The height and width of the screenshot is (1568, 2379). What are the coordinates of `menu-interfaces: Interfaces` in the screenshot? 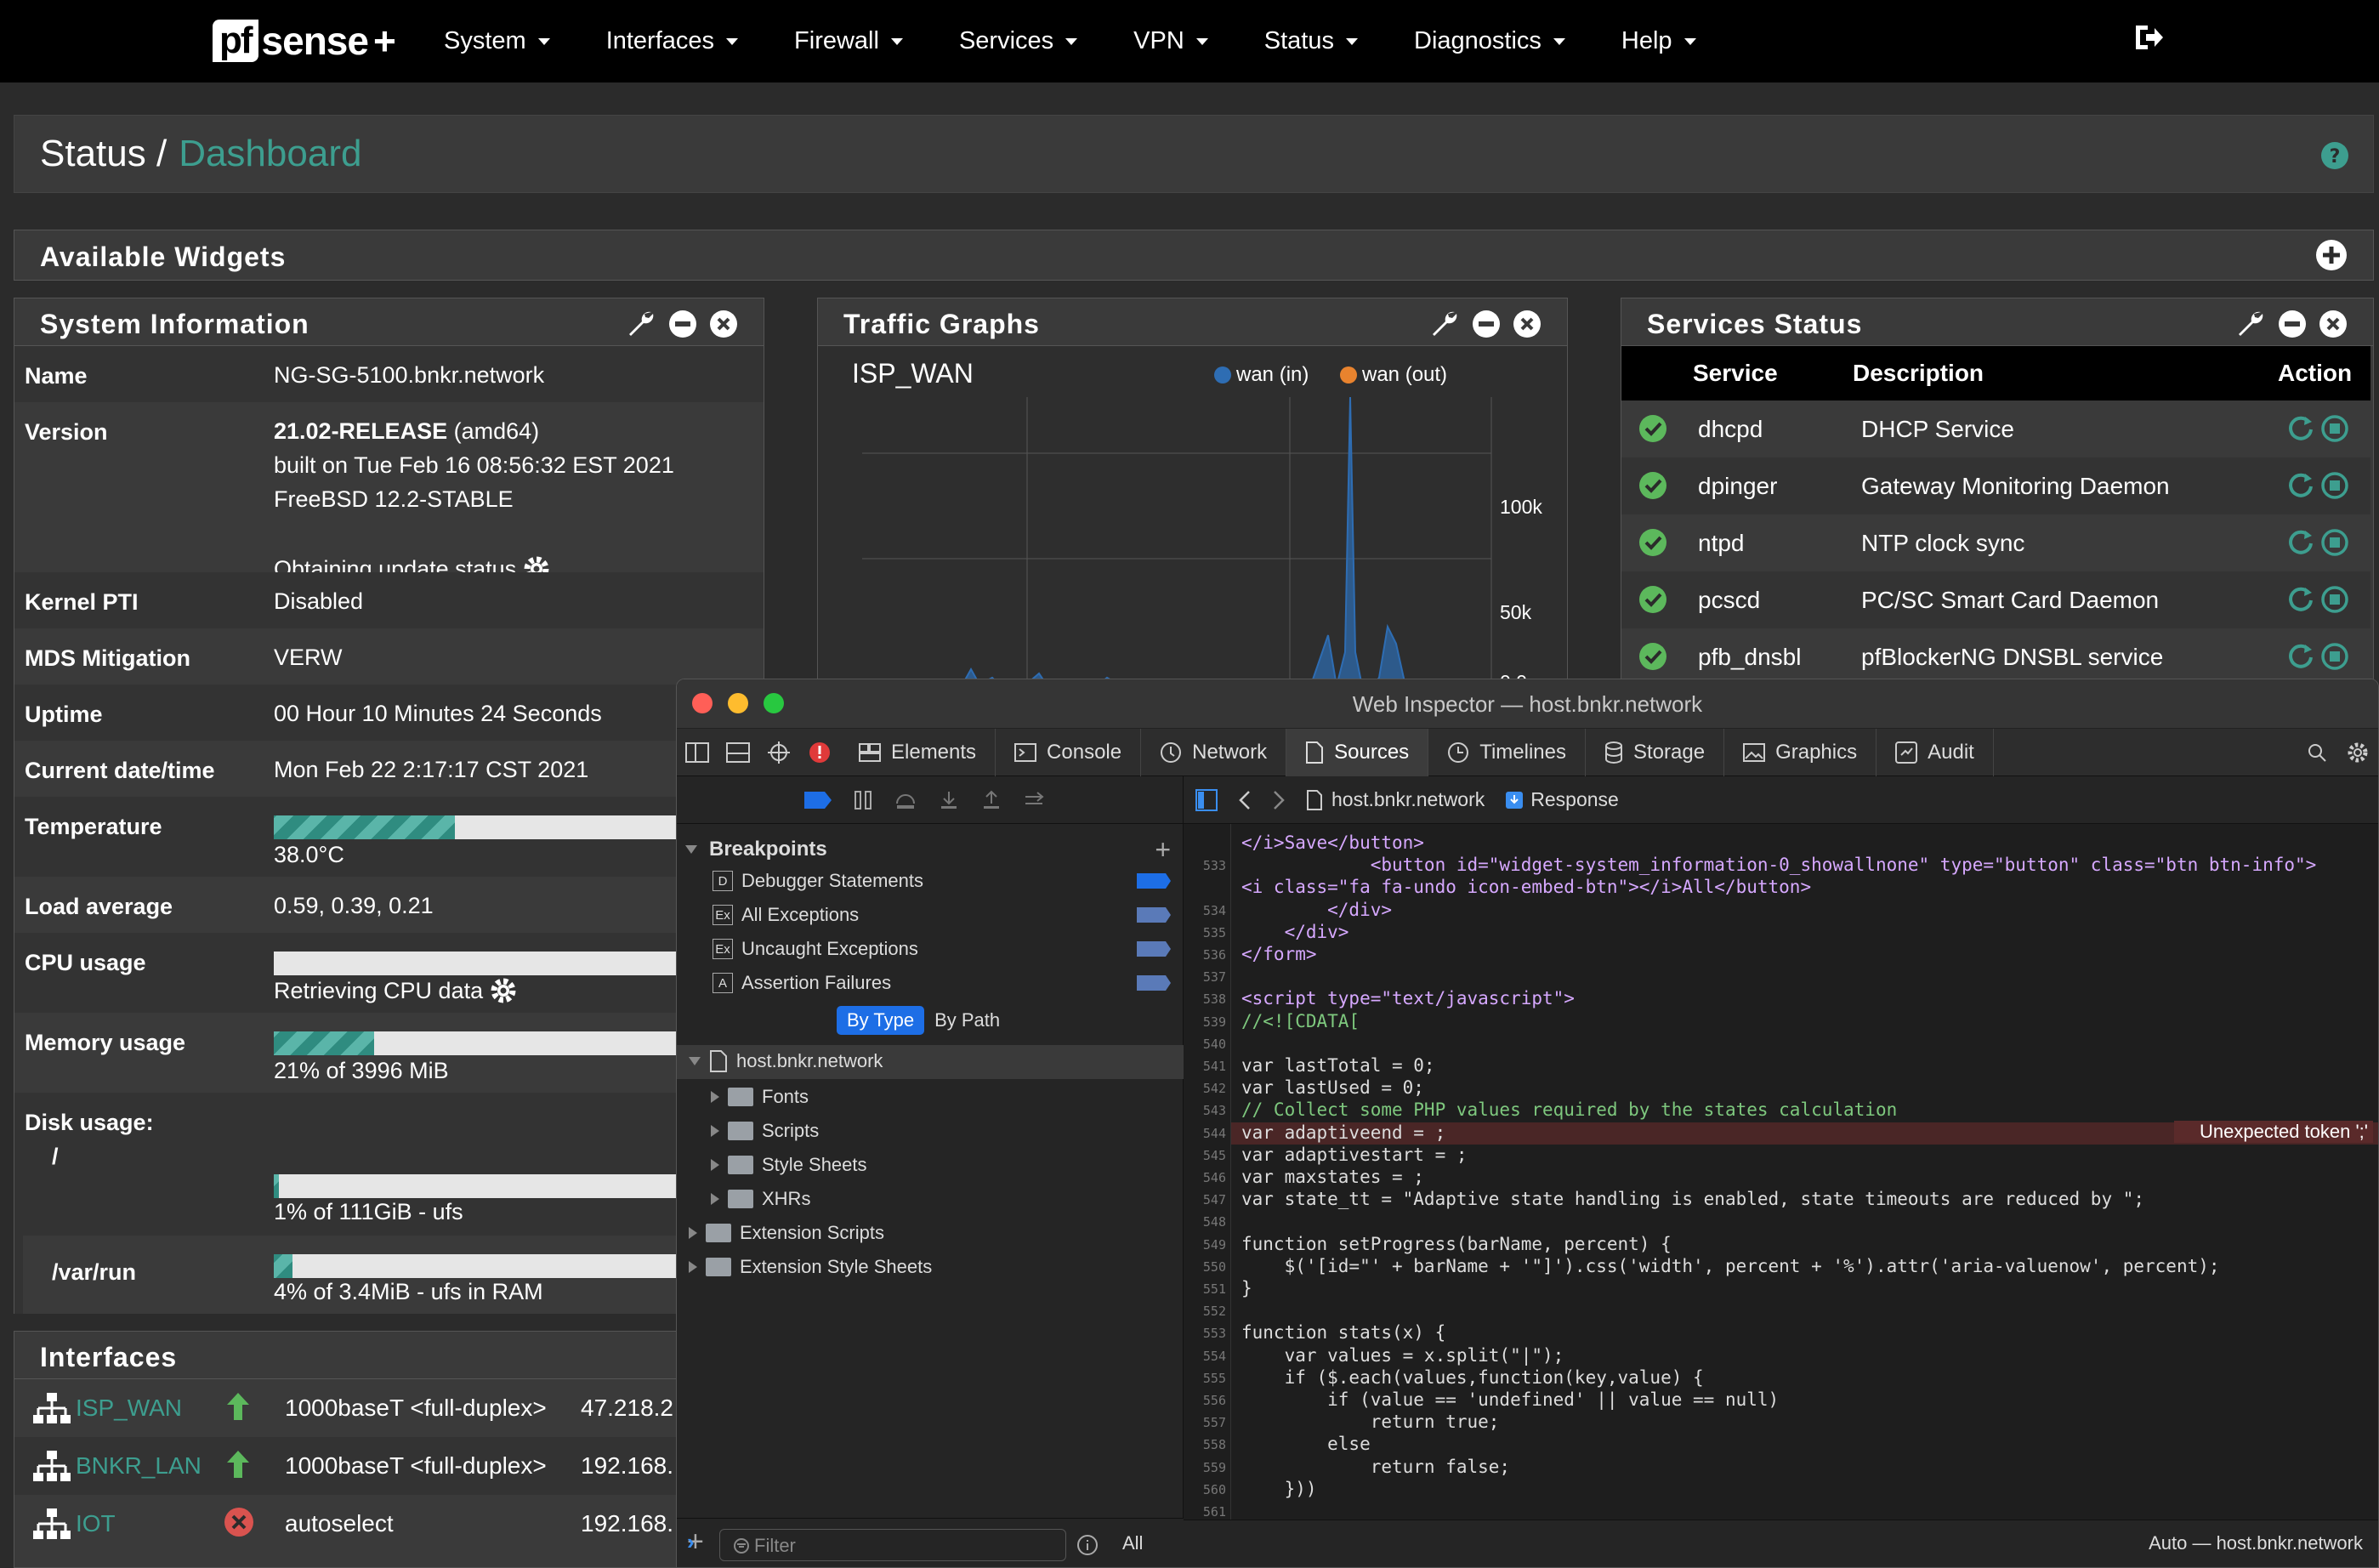 It's located at (672, 41).